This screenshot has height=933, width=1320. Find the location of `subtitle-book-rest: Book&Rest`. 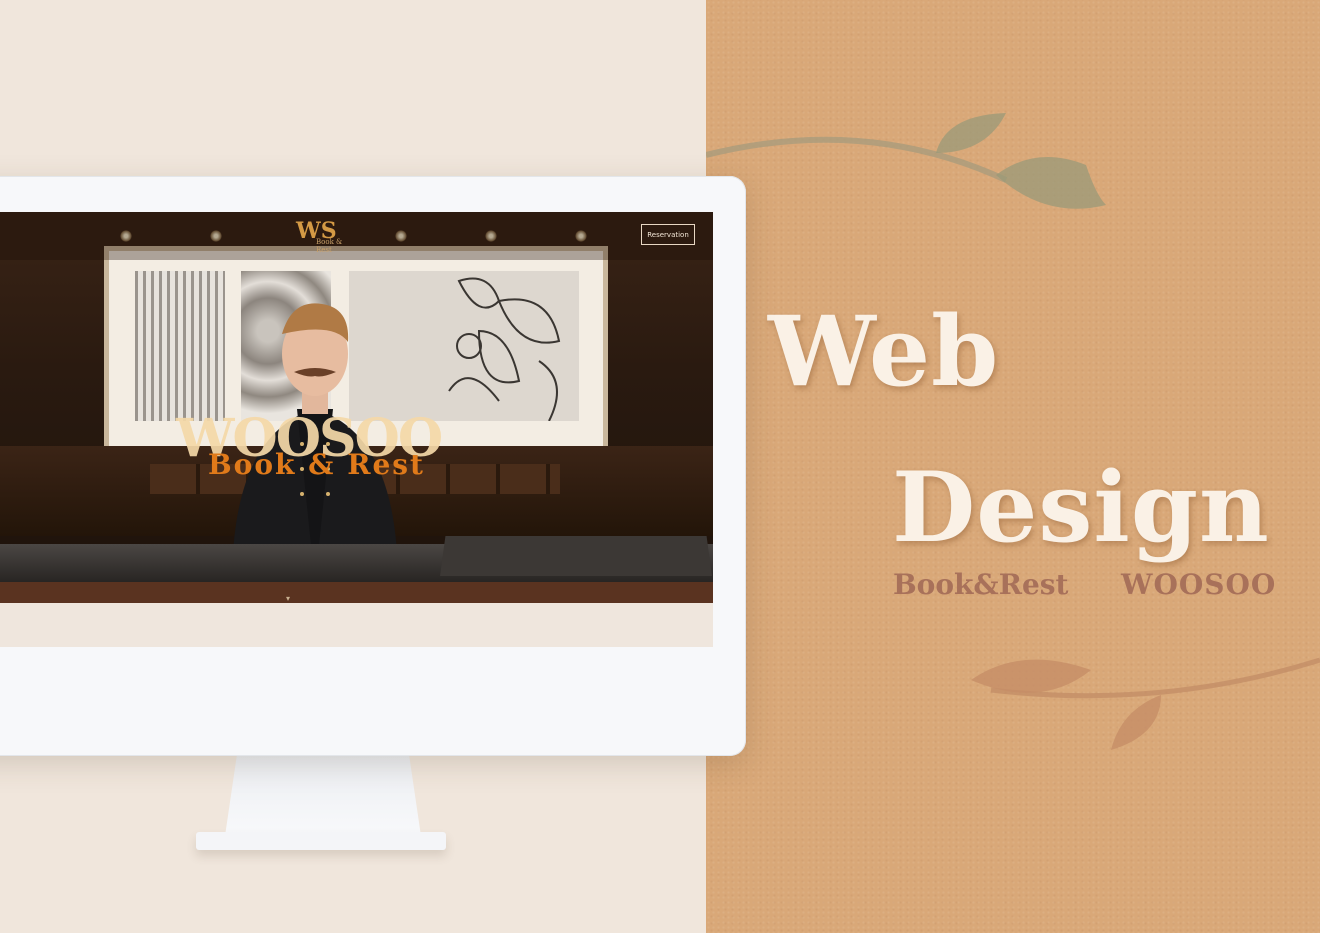

subtitle-book-rest: Book&Rest is located at coordinates (981, 584).